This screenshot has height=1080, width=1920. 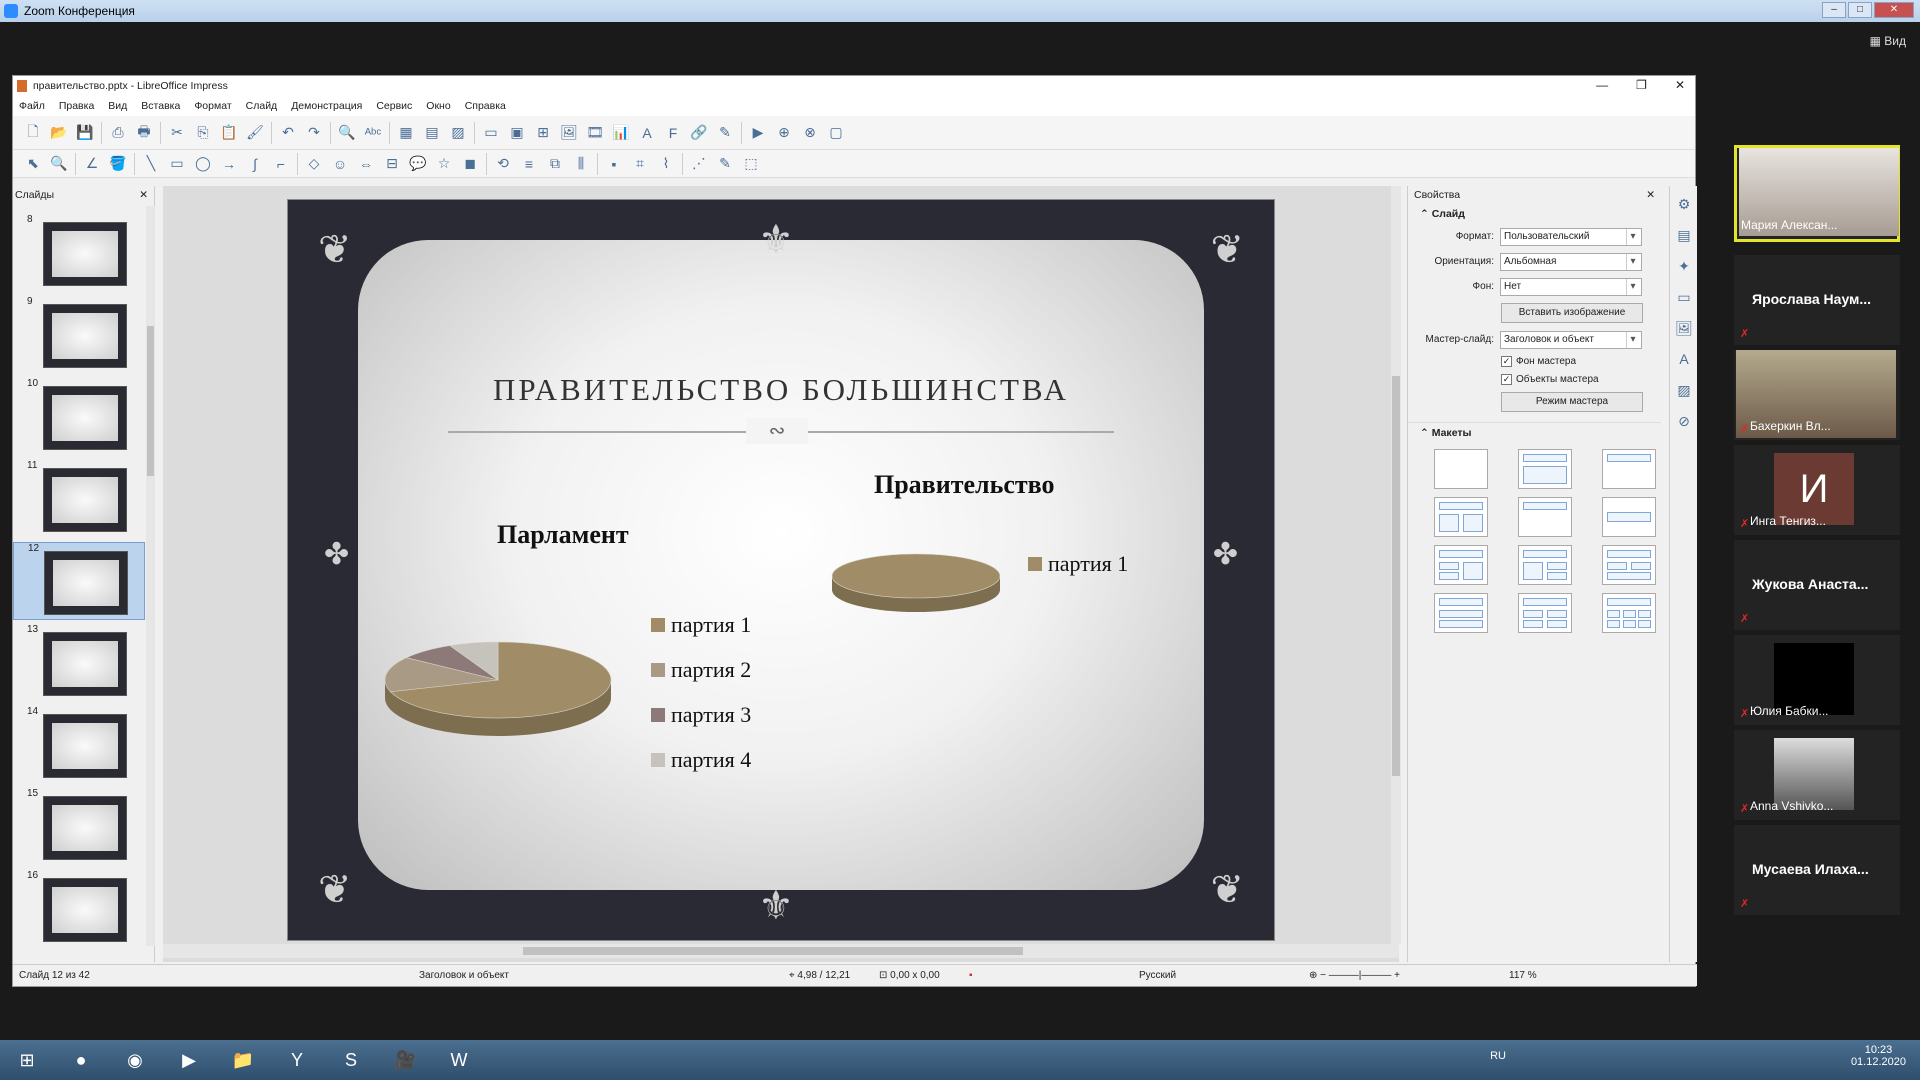 I want to click on parliament-chart-title: Парламент, so click(x=563, y=535).